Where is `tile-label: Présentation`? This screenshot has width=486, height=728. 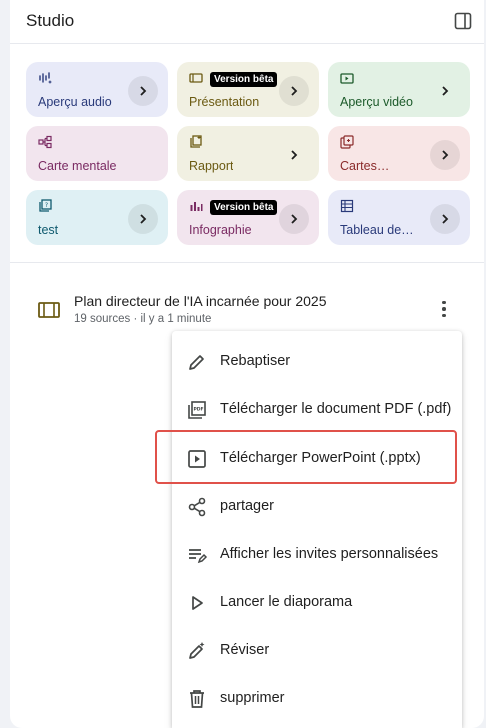
tile-label: Présentation is located at coordinates (224, 102).